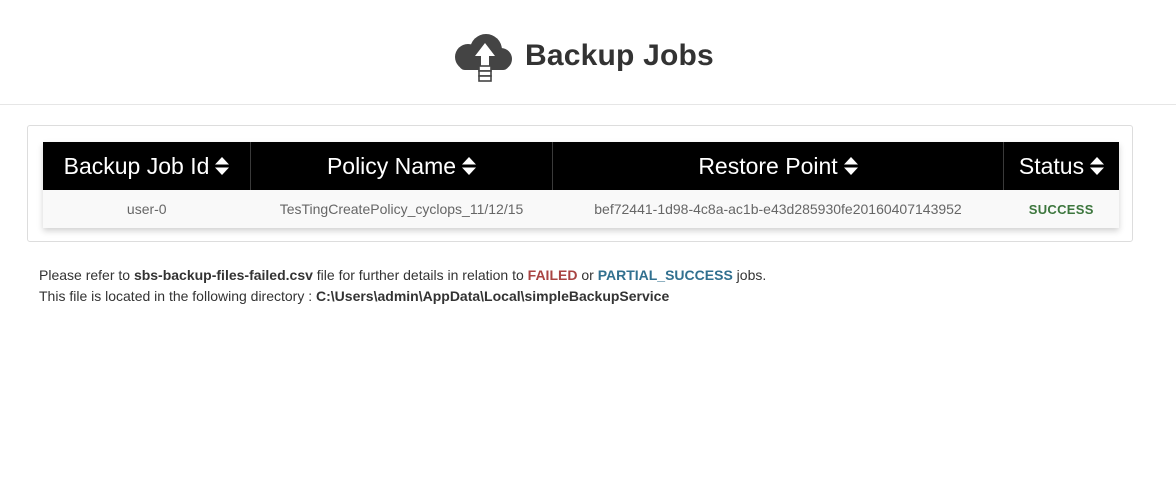 This screenshot has width=1176, height=477. What do you see at coordinates (223, 275) in the screenshot?
I see `failed-files-csv-name: sbs-backup-files-failed.csv` at bounding box center [223, 275].